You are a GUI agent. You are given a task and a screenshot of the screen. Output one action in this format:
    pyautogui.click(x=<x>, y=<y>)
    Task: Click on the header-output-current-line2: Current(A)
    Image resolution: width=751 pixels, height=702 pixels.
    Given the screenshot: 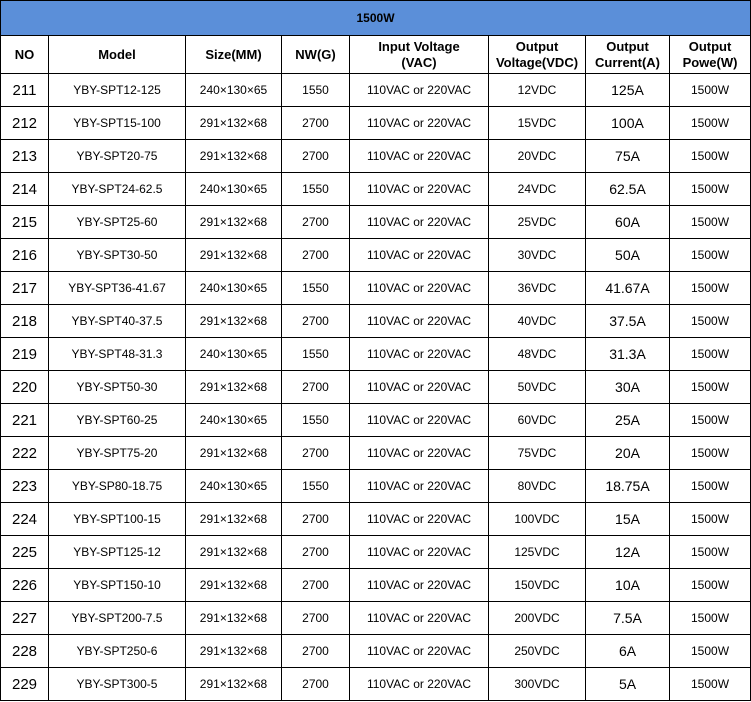 What is the action you would take?
    pyautogui.click(x=627, y=62)
    